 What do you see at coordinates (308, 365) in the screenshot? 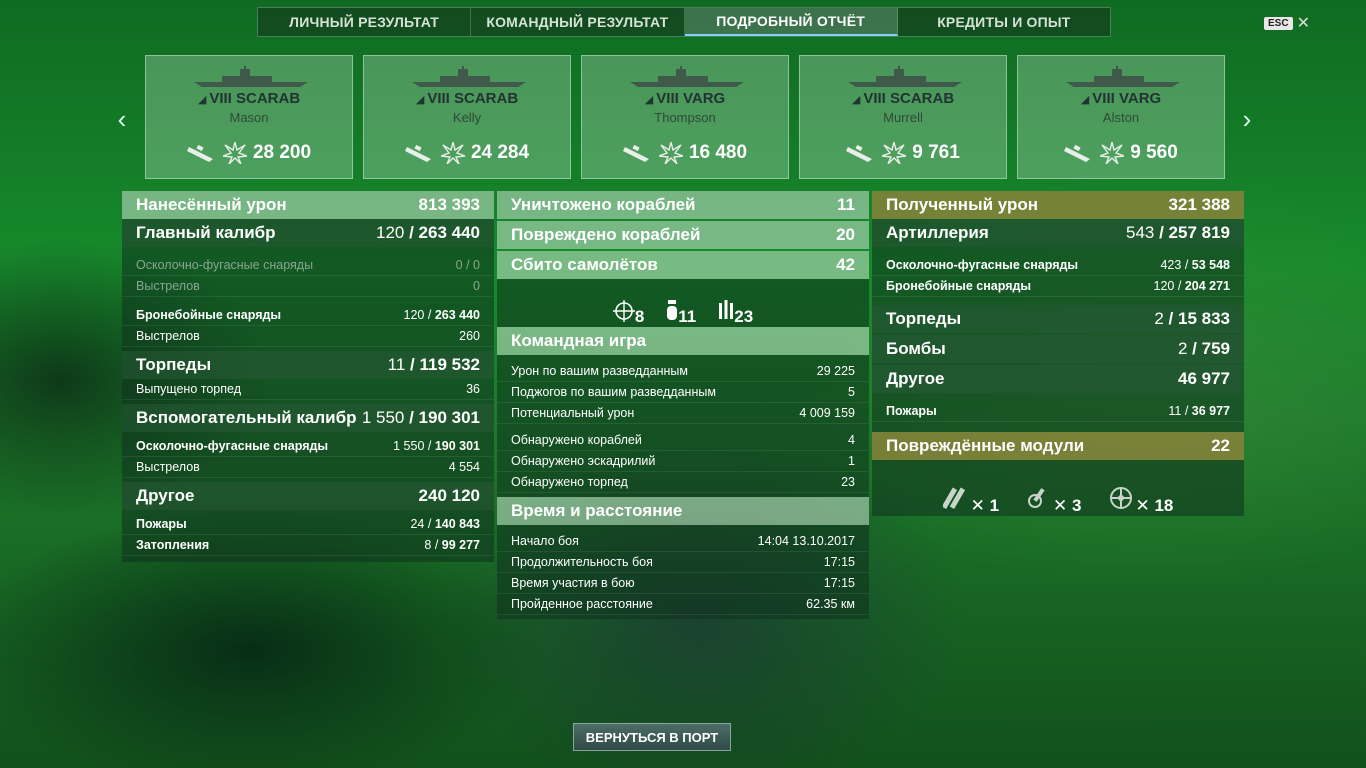
I see `torpedoes-header: Торпеды 11 / 119 532` at bounding box center [308, 365].